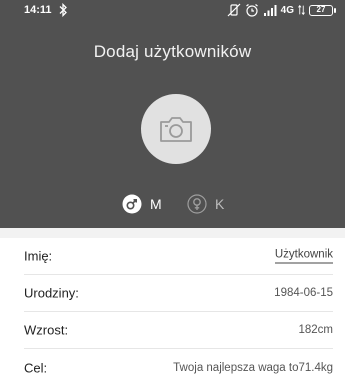 Image resolution: width=345 pixels, height=382 pixels. What do you see at coordinates (322, 10) in the screenshot?
I see `battery-icon: 27` at bounding box center [322, 10].